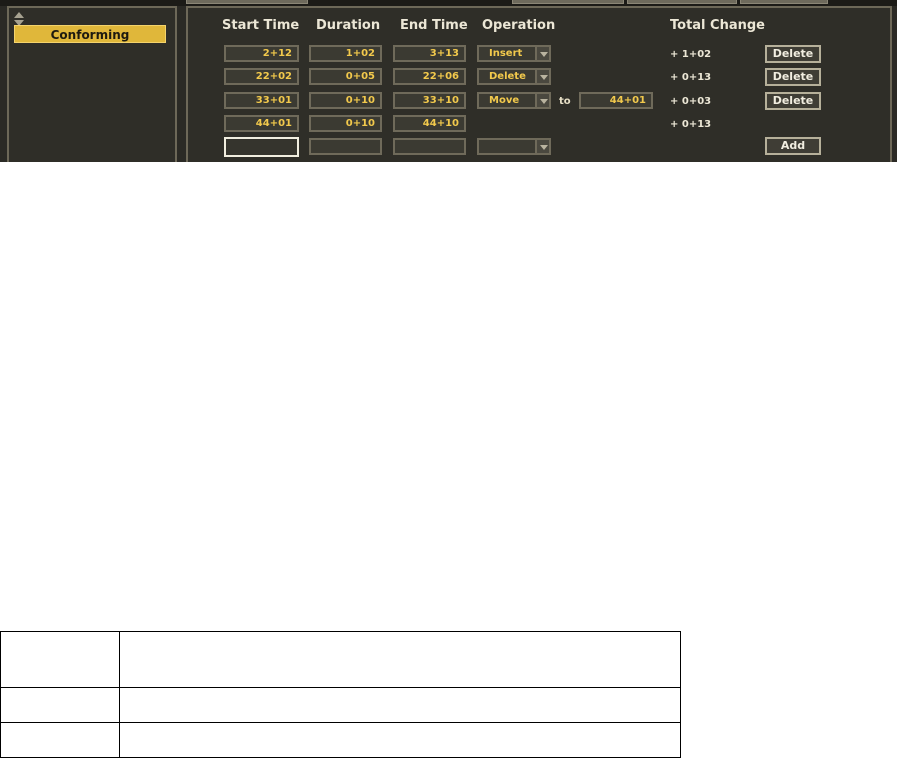  Describe the element at coordinates (19, 19) in the screenshot. I see `scroll-arrows-icon` at that location.